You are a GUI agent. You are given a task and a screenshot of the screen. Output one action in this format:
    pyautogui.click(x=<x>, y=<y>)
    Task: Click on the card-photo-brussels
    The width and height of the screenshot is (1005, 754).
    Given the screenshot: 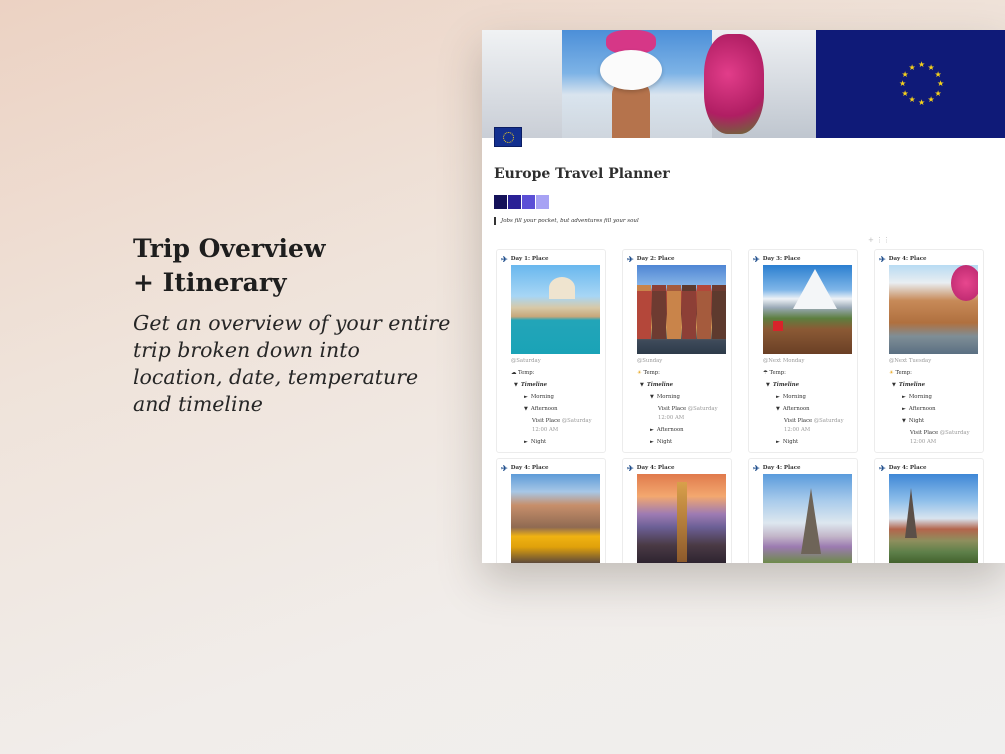 What is the action you would take?
    pyautogui.click(x=681, y=518)
    